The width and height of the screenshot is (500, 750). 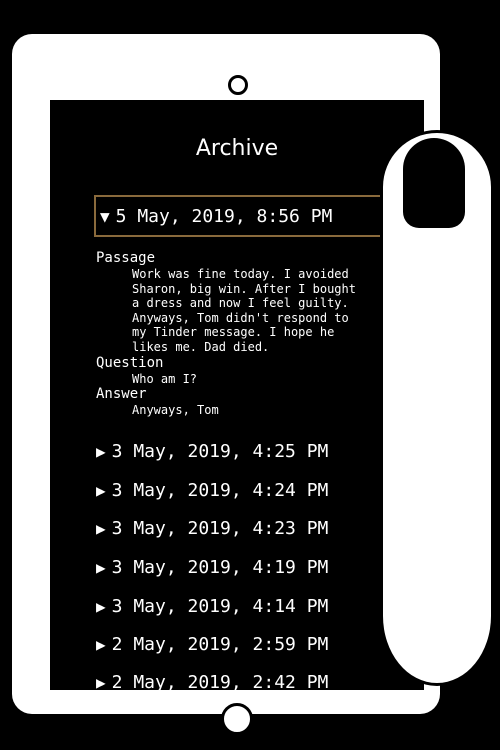 What do you see at coordinates (238, 85) in the screenshot?
I see `camera-icon` at bounding box center [238, 85].